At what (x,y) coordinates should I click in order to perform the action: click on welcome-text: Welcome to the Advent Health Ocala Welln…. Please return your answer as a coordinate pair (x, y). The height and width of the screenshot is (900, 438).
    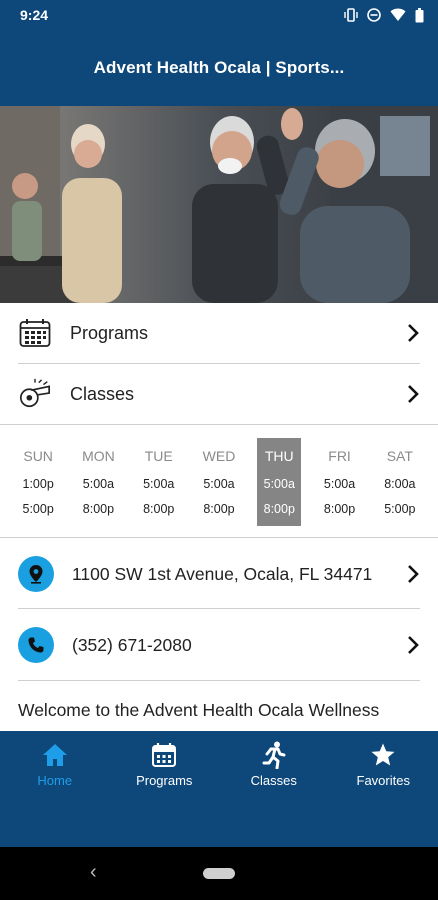
    Looking at the image, I should click on (199, 710).